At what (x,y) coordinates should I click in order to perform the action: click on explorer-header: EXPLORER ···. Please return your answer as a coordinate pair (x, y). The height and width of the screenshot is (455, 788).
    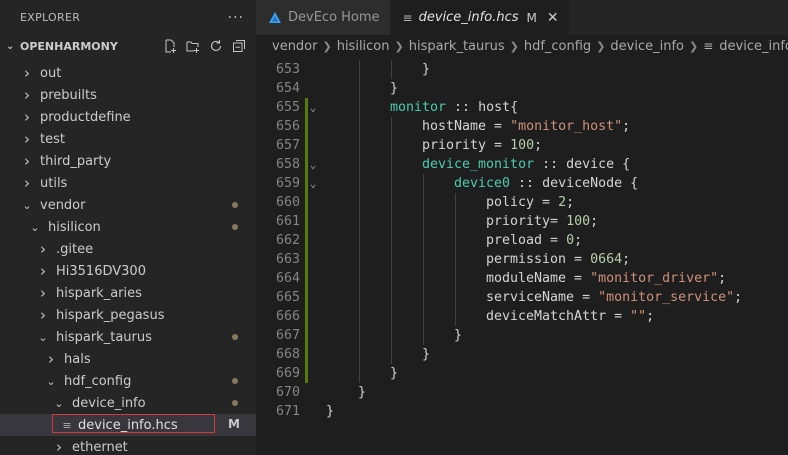
    Looking at the image, I should click on (128, 17).